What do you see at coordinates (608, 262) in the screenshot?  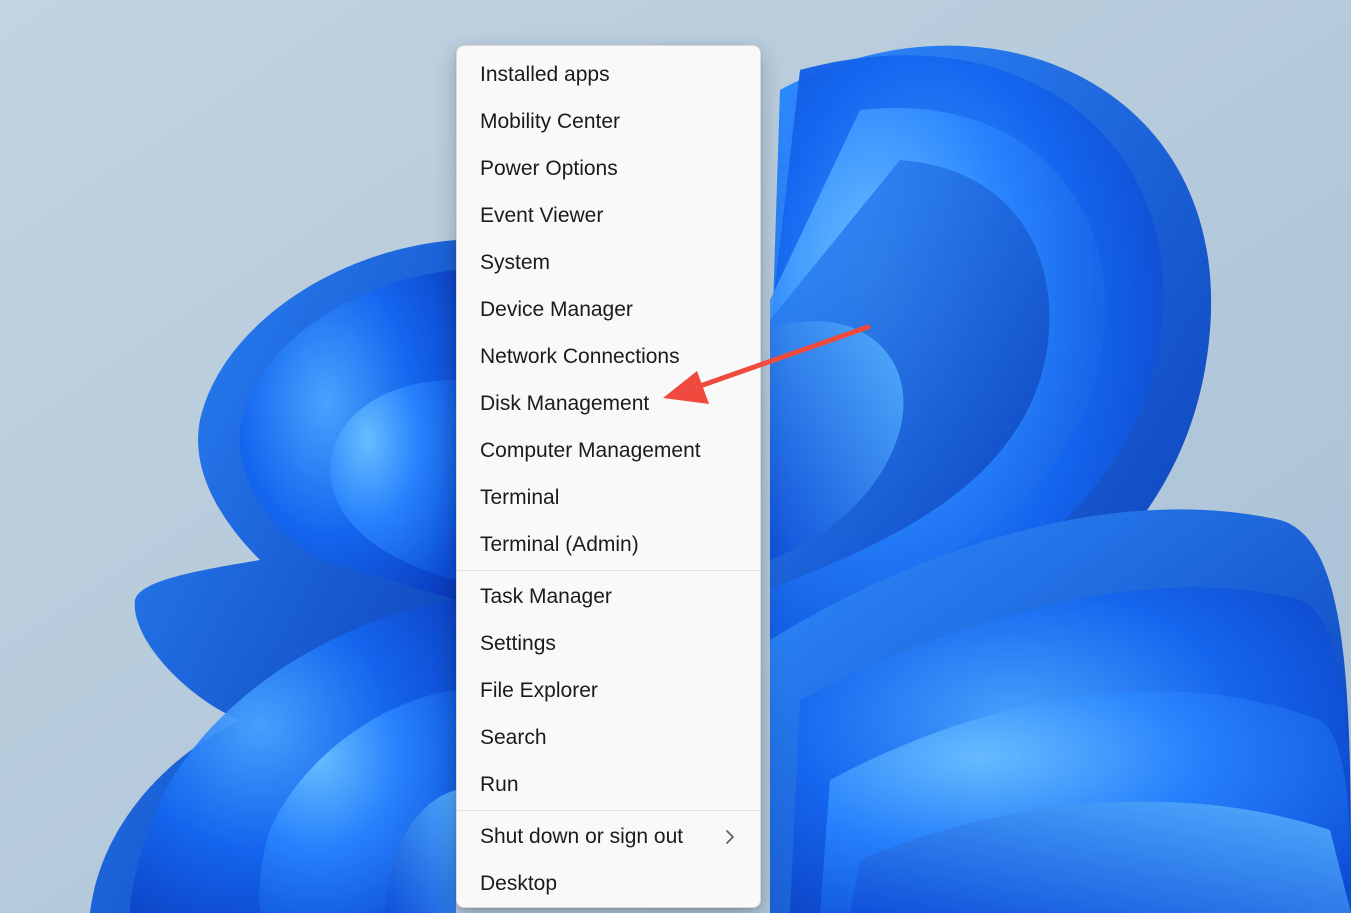 I see `menu-item-system: System` at bounding box center [608, 262].